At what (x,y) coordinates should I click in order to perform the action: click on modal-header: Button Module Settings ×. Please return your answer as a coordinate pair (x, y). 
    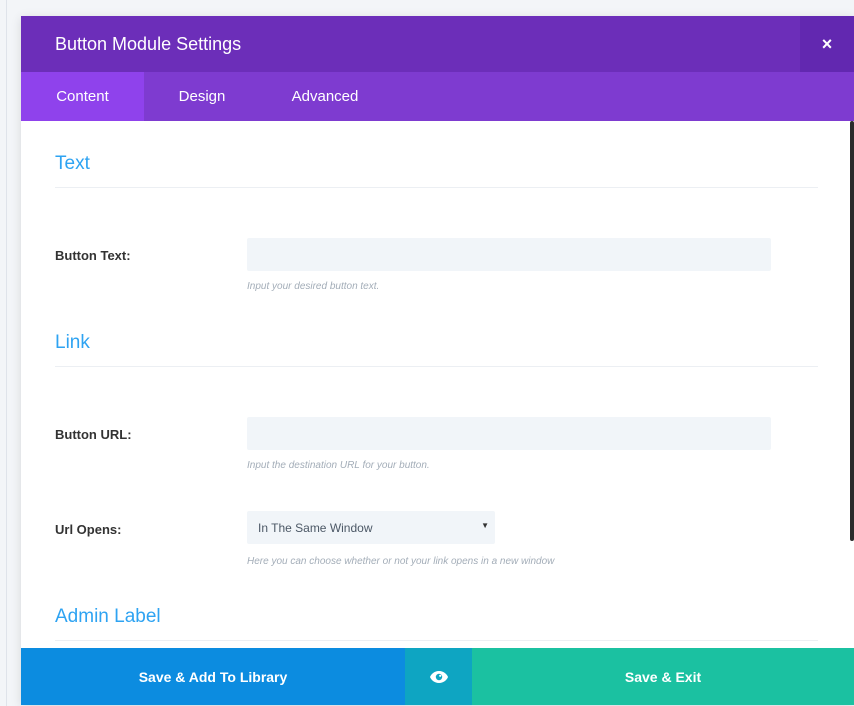
    Looking at the image, I should click on (437, 44).